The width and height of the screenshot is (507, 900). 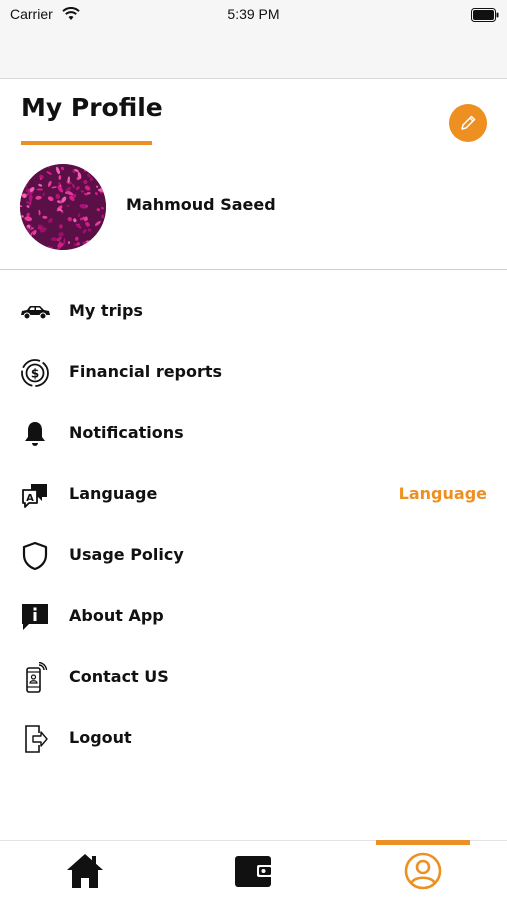 I want to click on menu-label-financial-reports: Financial reports, so click(x=146, y=371).